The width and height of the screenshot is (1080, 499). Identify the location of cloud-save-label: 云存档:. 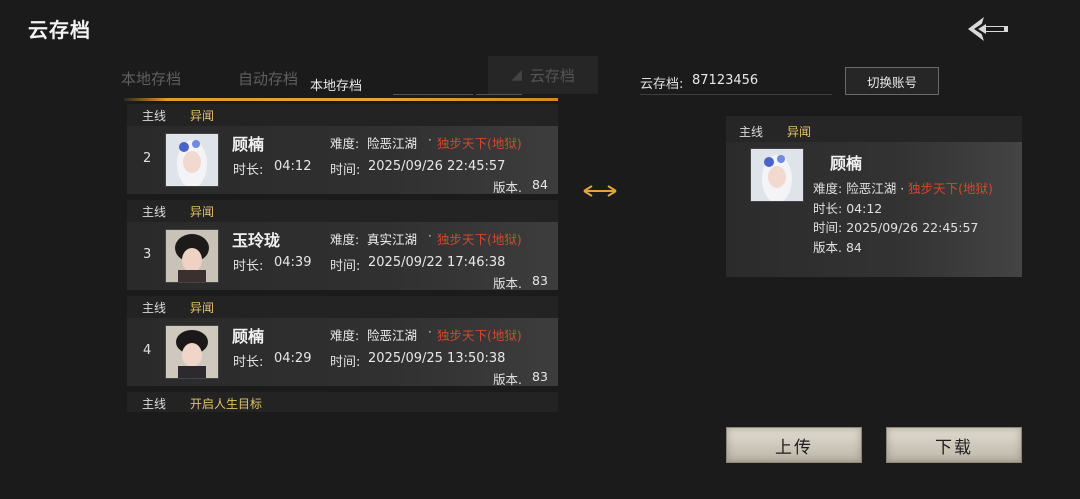
(662, 84).